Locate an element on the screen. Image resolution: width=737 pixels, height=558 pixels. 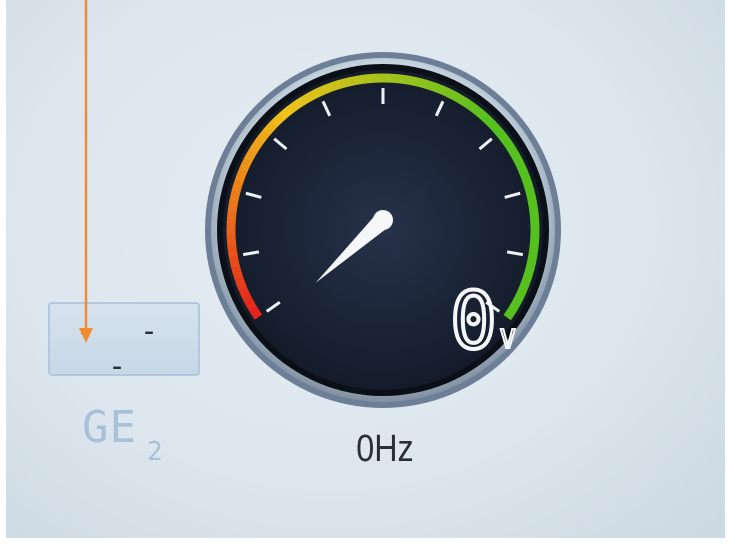
needle-hub is located at coordinates (383, 220).